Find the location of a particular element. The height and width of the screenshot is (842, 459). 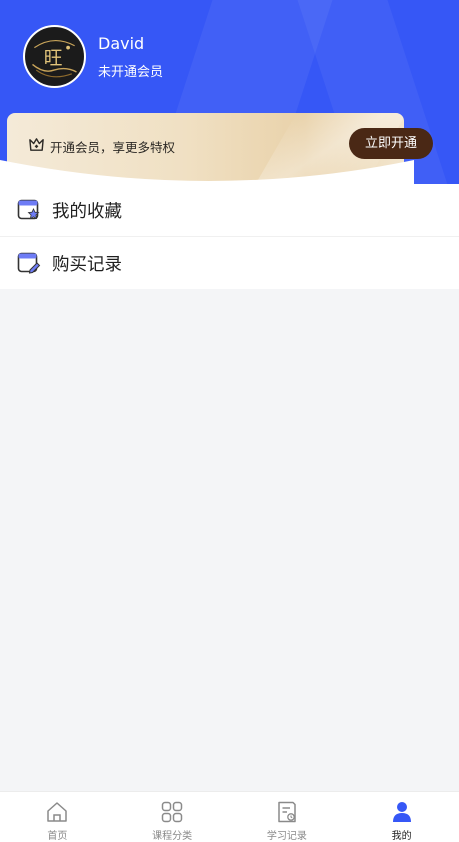

menu-item-label: 购买记录 is located at coordinates (87, 264).